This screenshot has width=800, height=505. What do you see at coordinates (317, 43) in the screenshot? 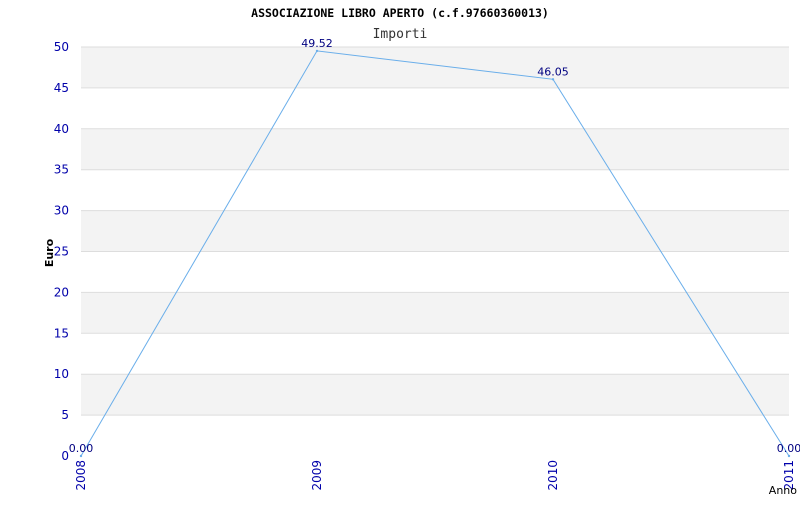
I see `data-label: 49.52` at bounding box center [317, 43].